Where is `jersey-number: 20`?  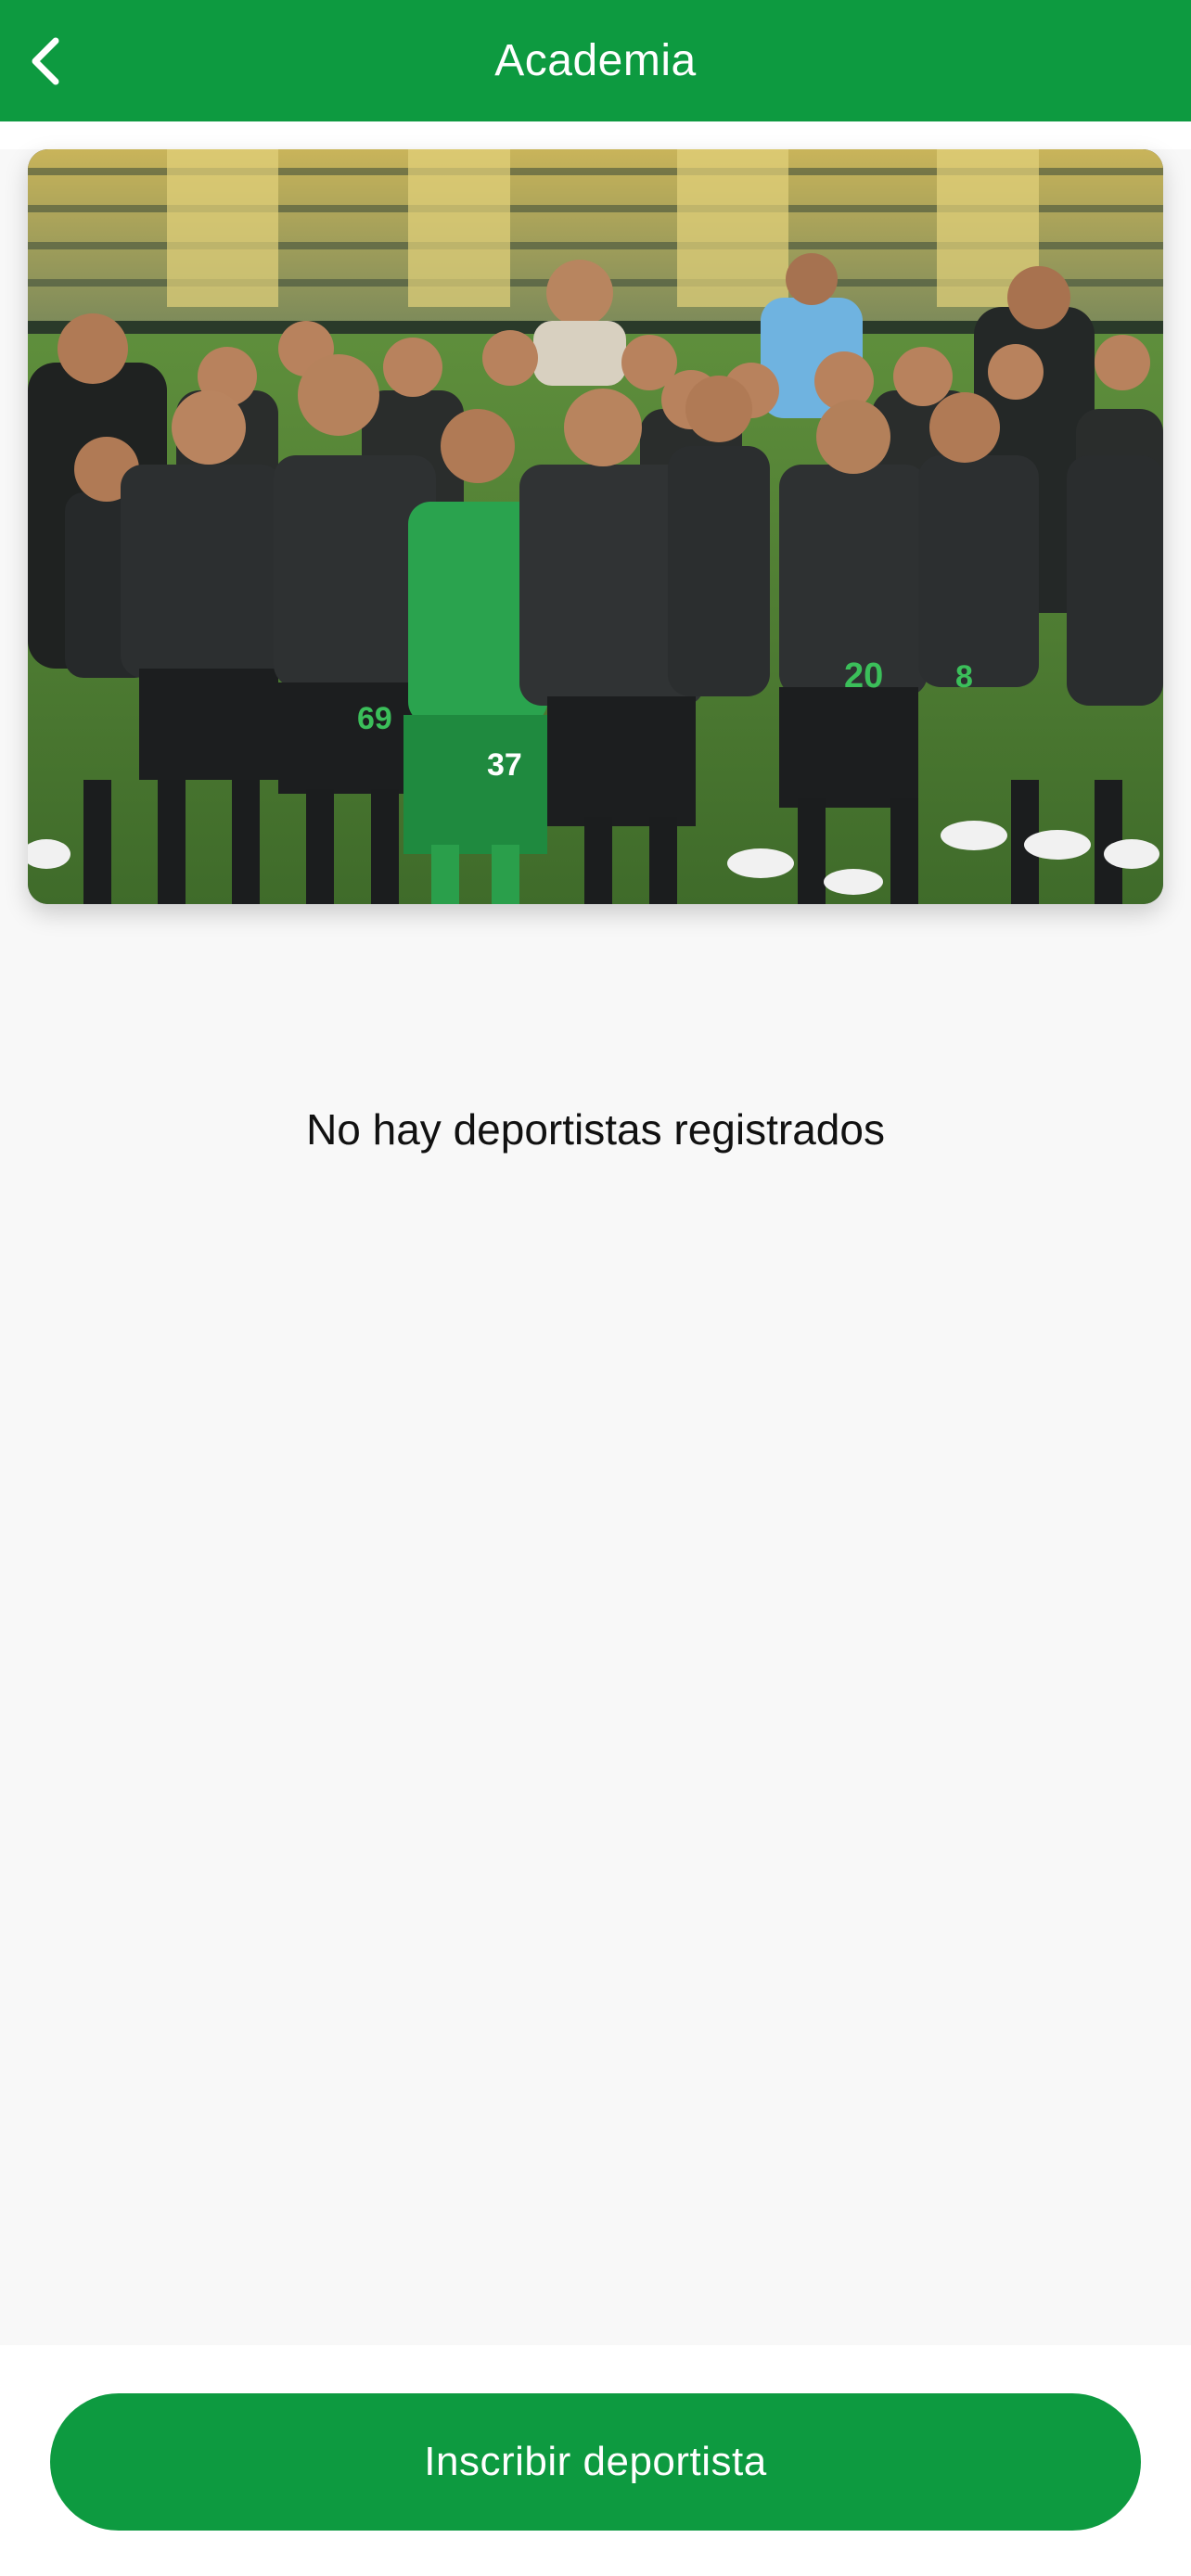 jersey-number: 20 is located at coordinates (863, 676).